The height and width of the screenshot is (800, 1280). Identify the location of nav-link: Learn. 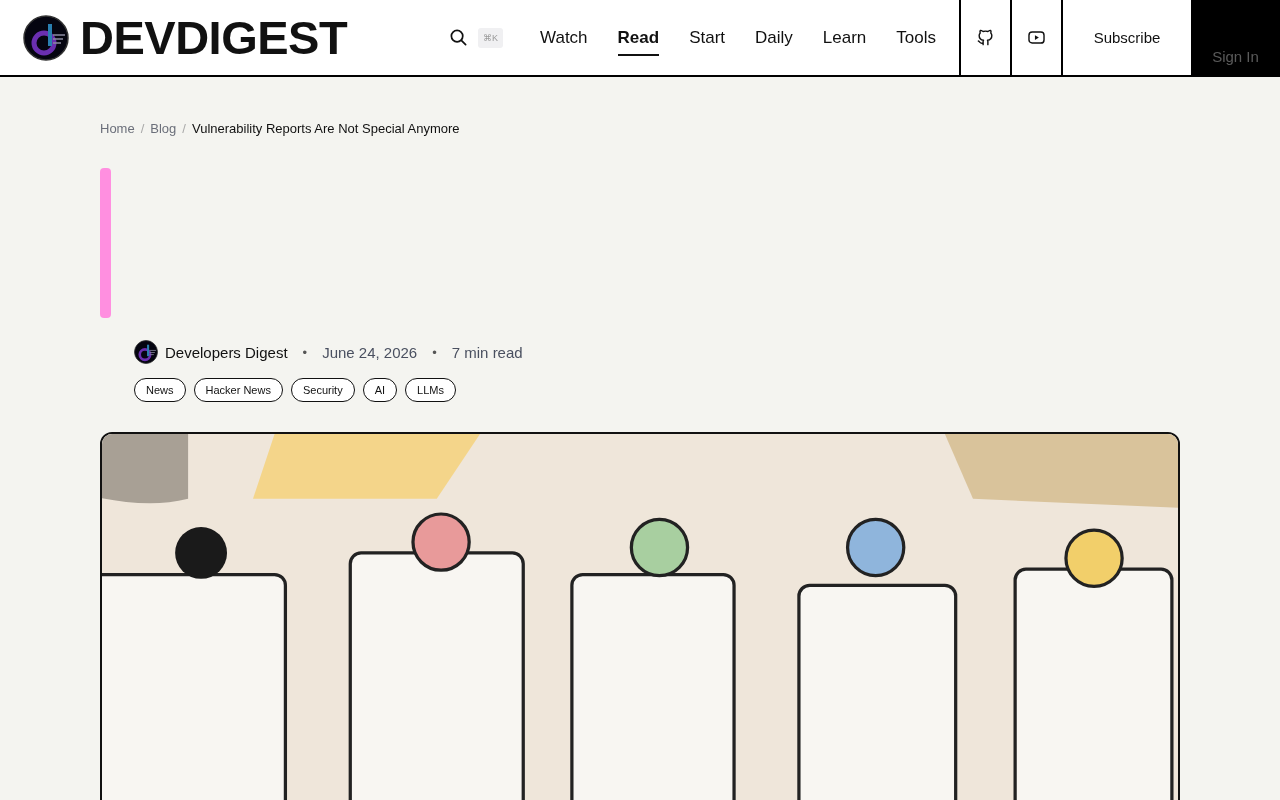
(844, 38).